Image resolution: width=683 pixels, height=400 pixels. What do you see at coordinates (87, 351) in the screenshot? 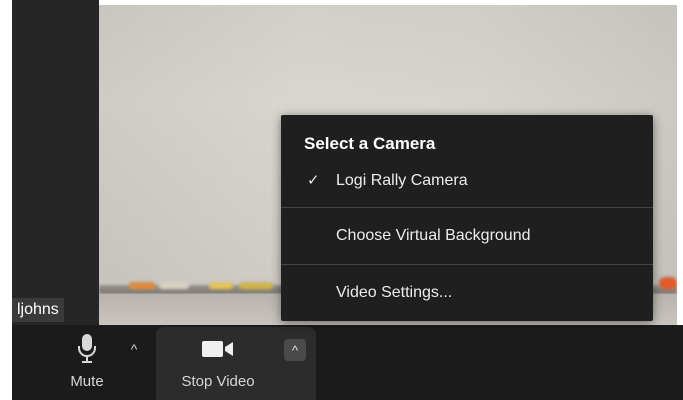
I see `microphone-icon` at bounding box center [87, 351].